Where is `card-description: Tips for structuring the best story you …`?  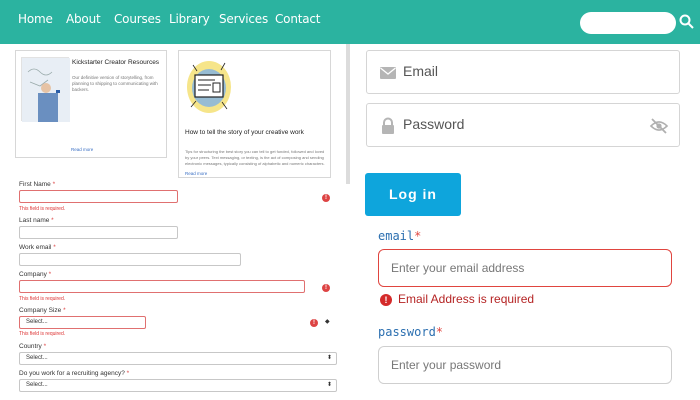 card-description: Tips for structuring the best story you … is located at coordinates (255, 157).